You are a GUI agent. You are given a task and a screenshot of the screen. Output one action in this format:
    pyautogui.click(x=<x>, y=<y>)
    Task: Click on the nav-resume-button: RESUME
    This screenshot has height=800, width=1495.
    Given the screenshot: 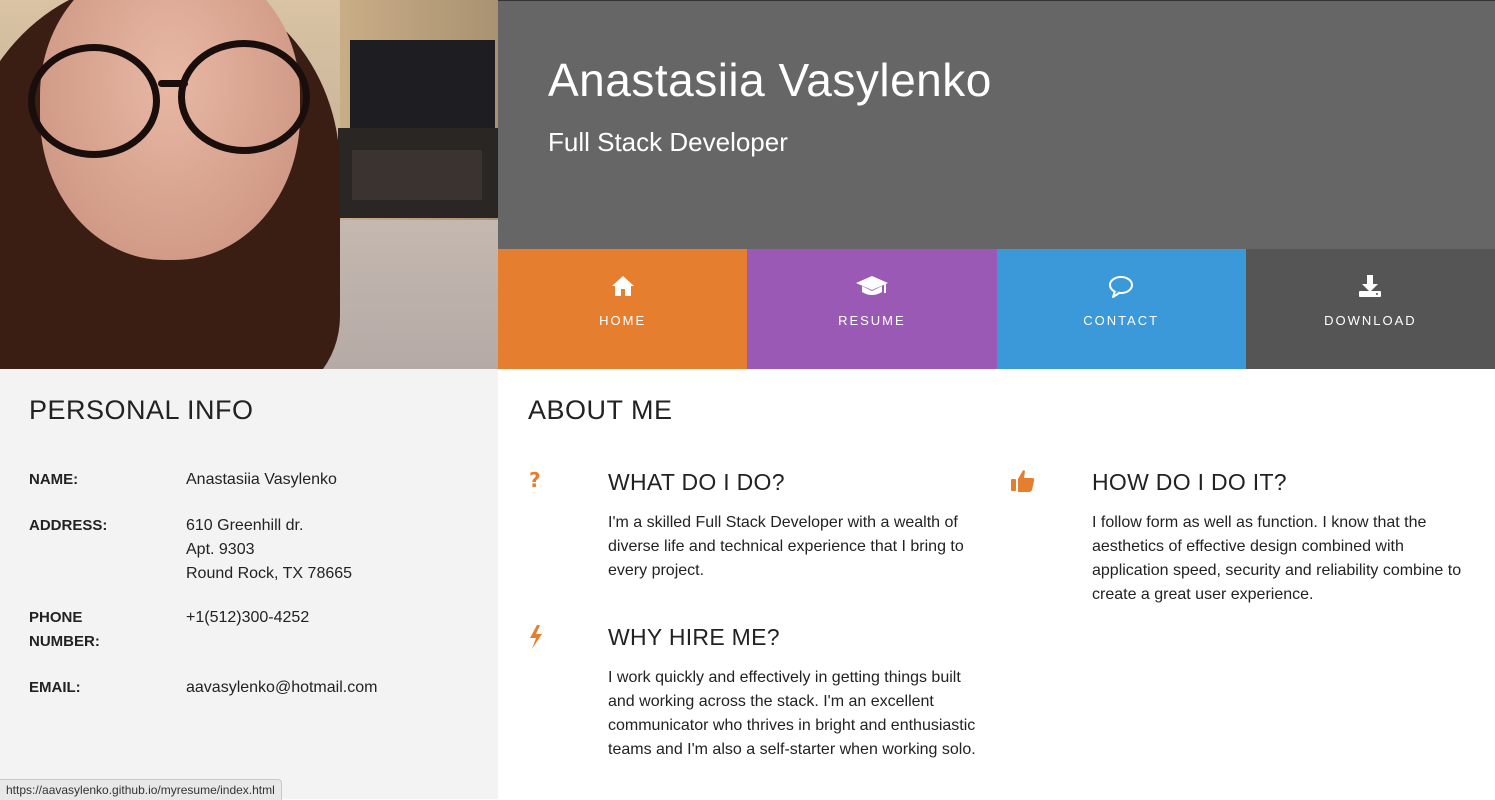 What is the action you would take?
    pyautogui.click(x=872, y=309)
    